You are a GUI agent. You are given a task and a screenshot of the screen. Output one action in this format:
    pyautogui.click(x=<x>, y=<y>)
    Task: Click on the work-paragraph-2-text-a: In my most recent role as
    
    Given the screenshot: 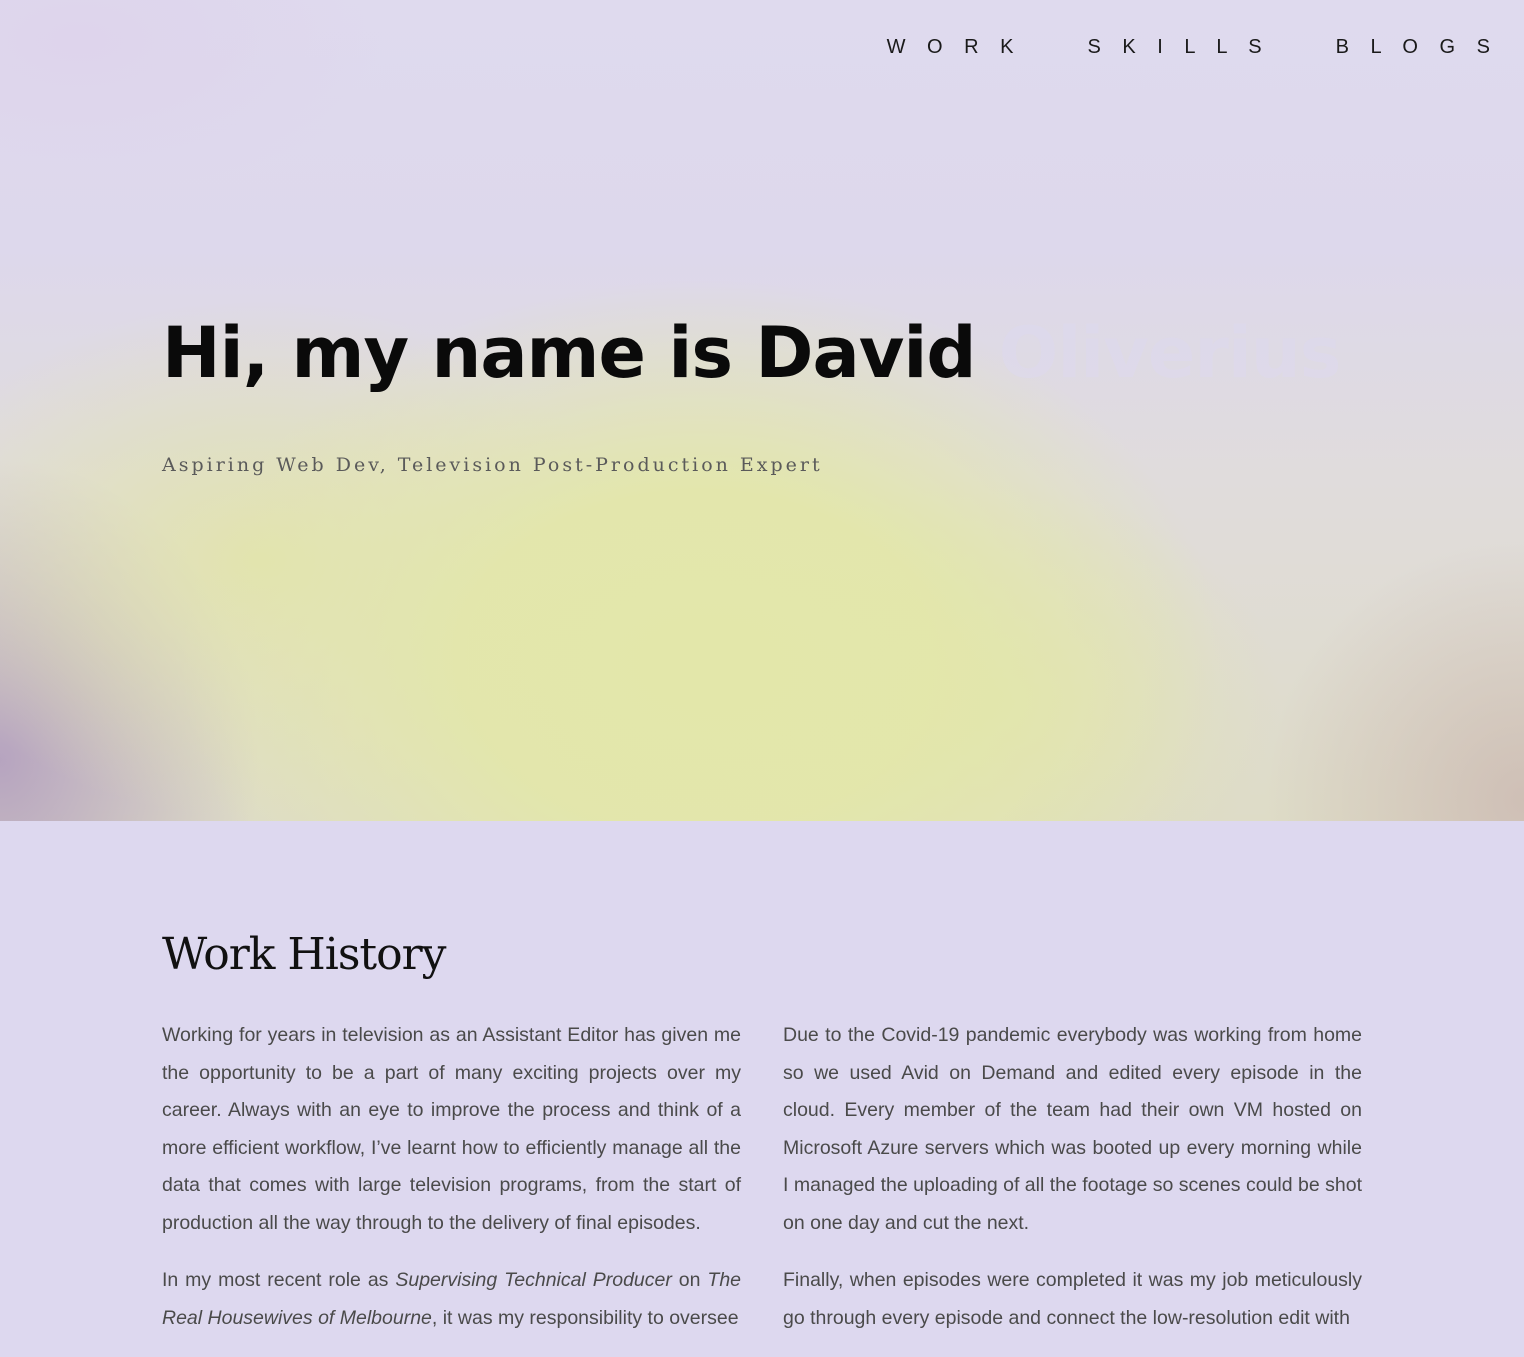 What is the action you would take?
    pyautogui.click(x=279, y=1280)
    